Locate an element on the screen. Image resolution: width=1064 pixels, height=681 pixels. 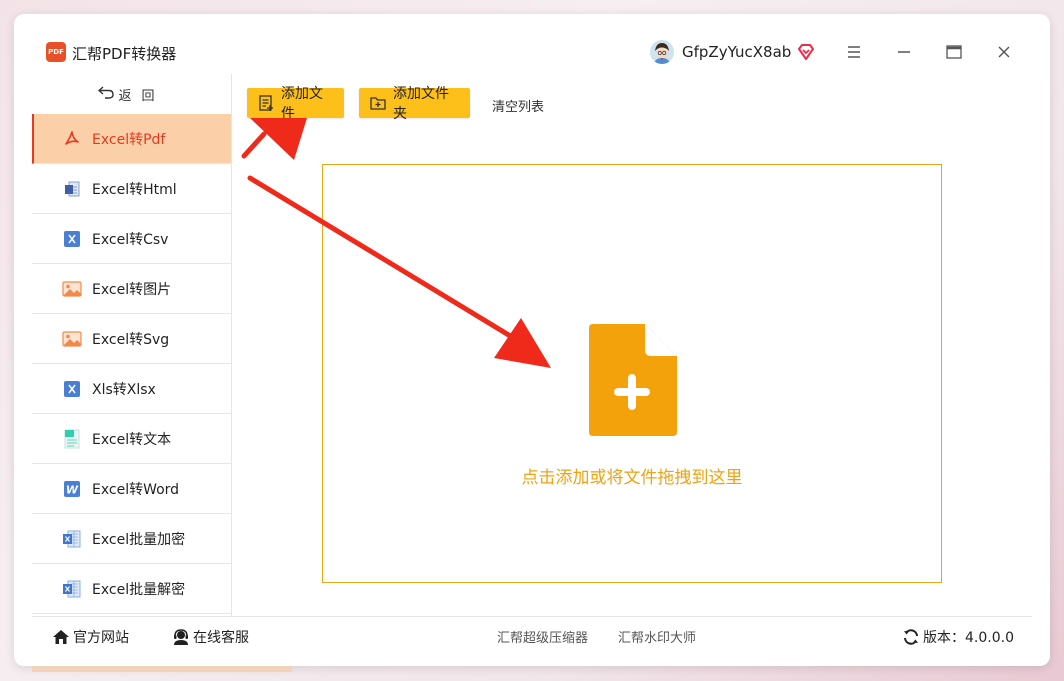
sidebar-item-label: Excel转文本 is located at coordinates (132, 439).